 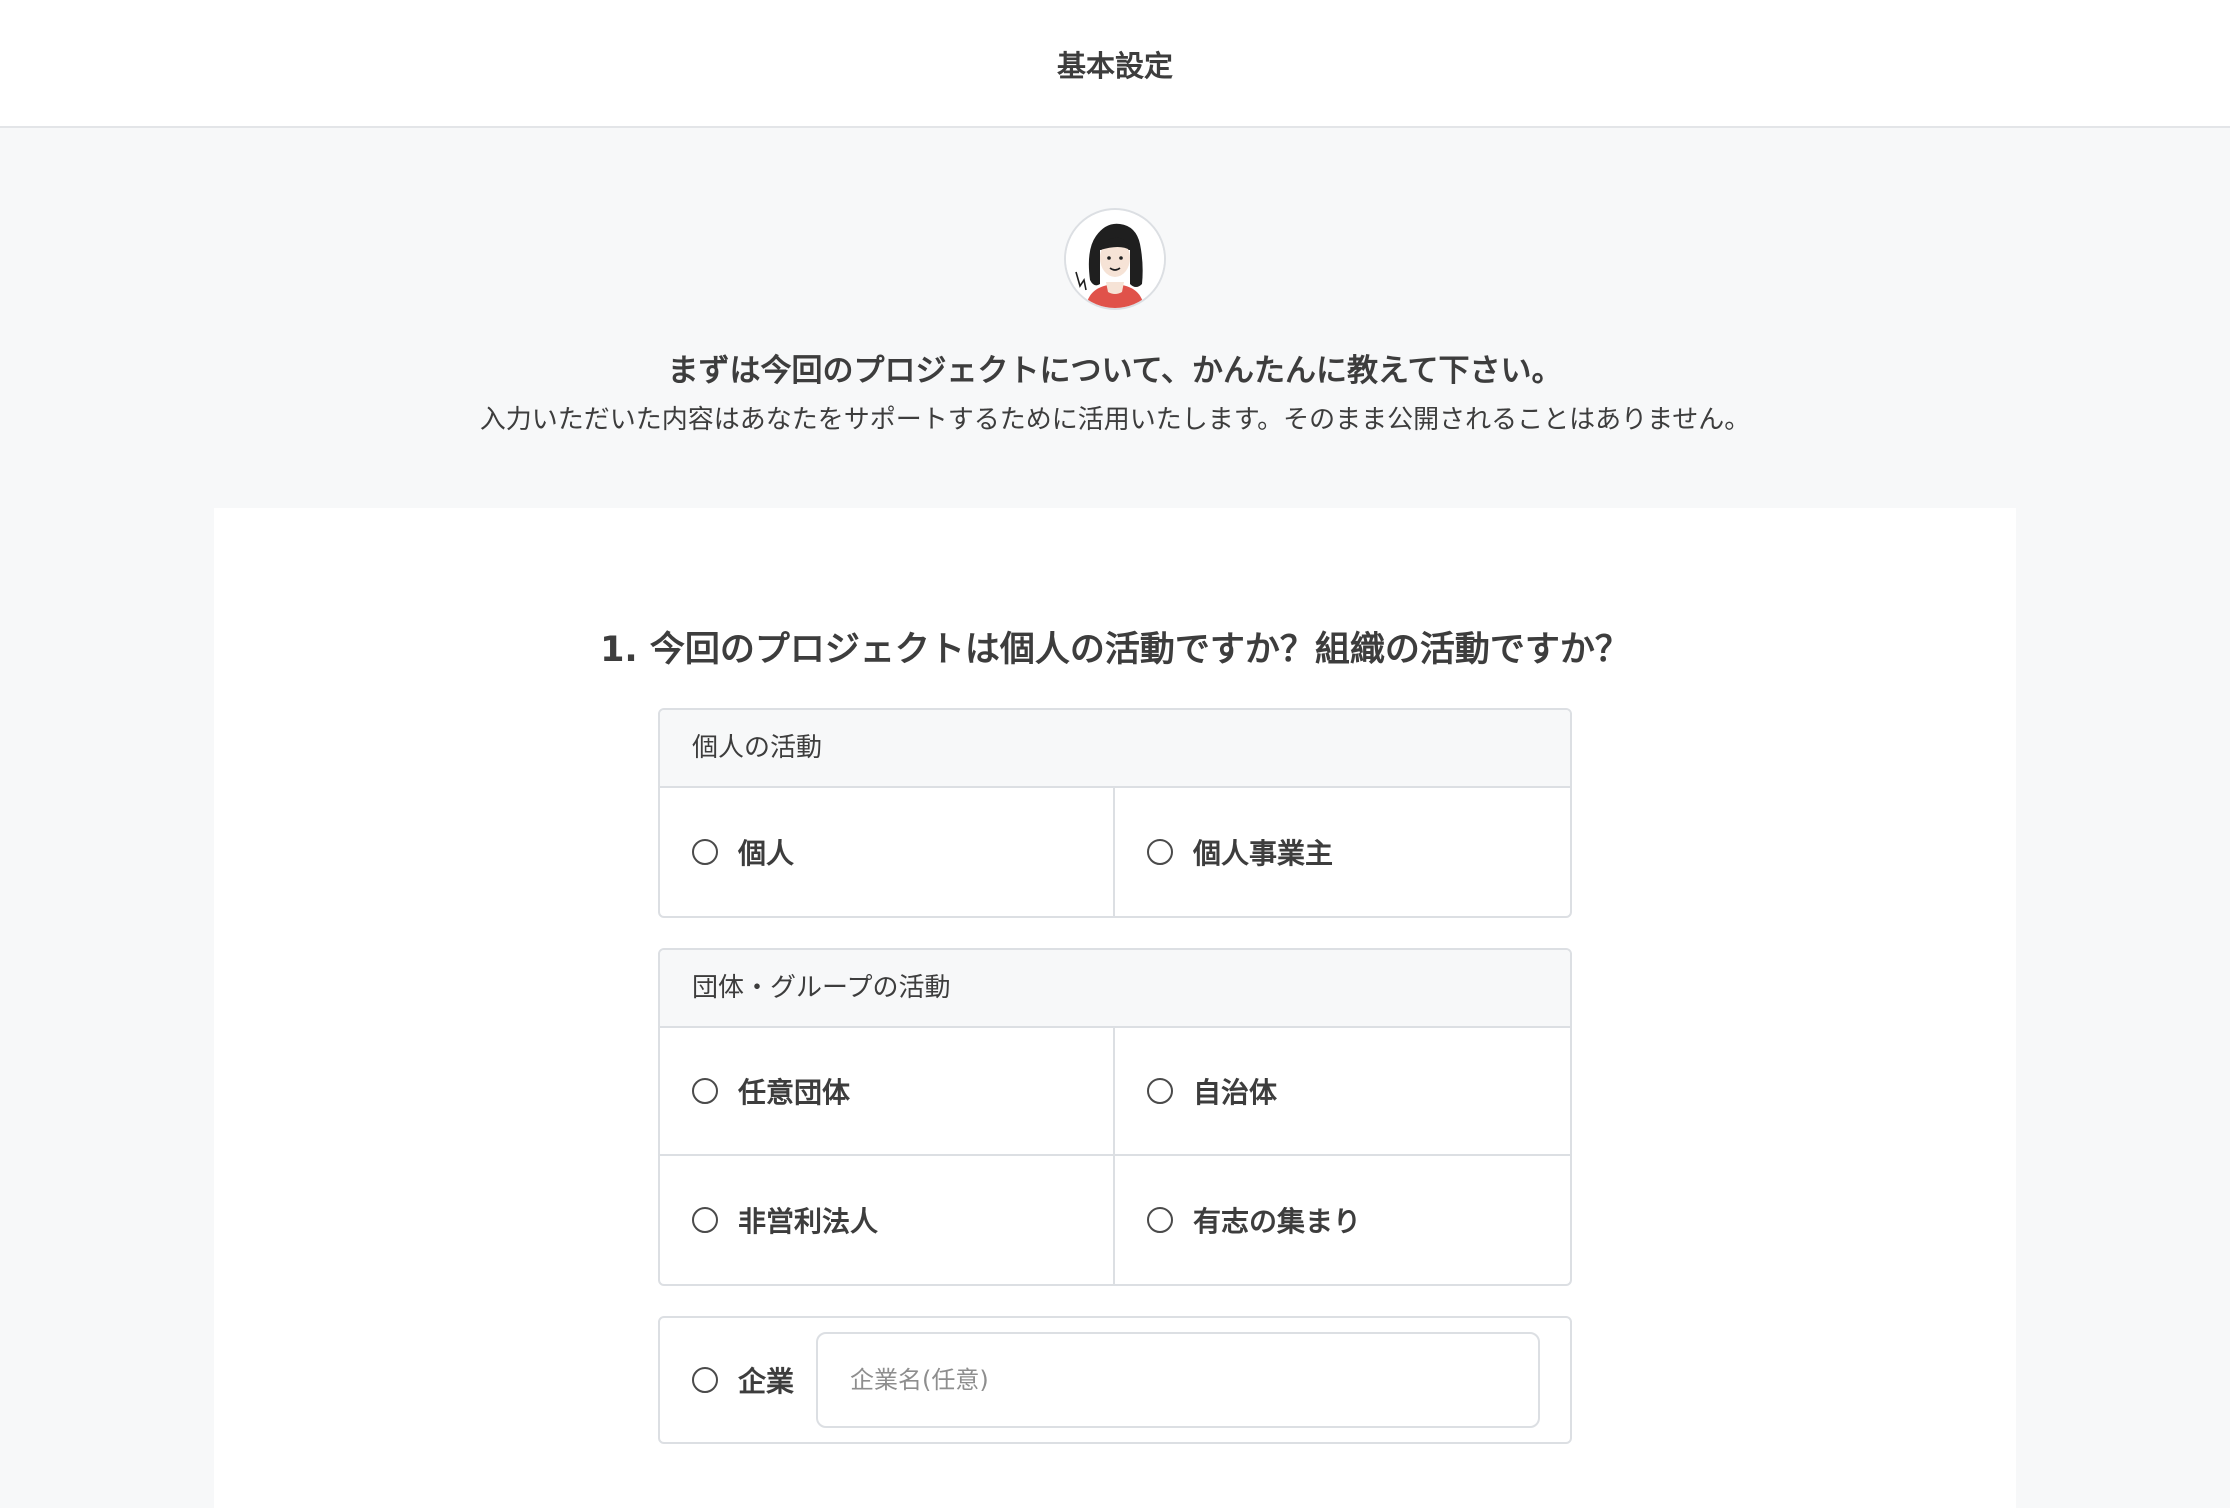 What do you see at coordinates (1277, 1221) in the screenshot?
I see `option-label: 有志の集まり` at bounding box center [1277, 1221].